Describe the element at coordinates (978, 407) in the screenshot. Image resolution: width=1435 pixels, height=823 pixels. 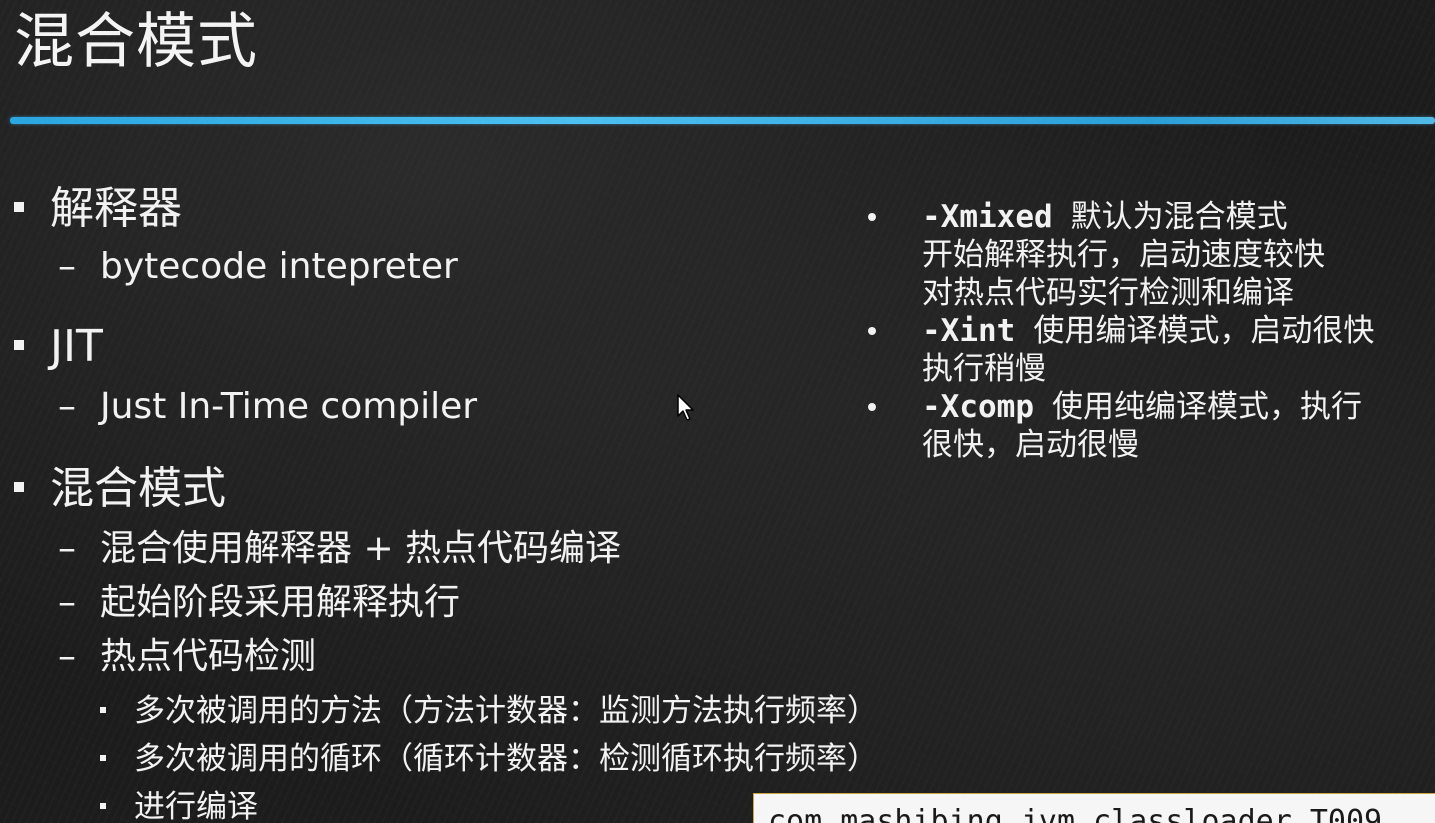
I see `flag-xcomp: -Xcomp` at that location.